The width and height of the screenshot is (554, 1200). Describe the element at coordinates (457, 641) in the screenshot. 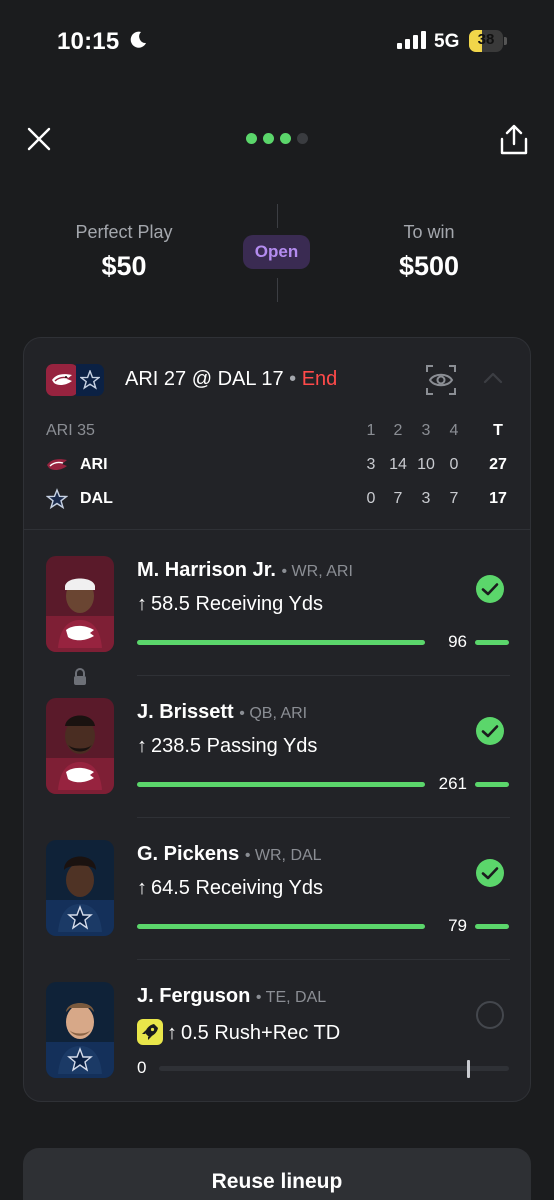

I see `progress-value: 96` at that location.